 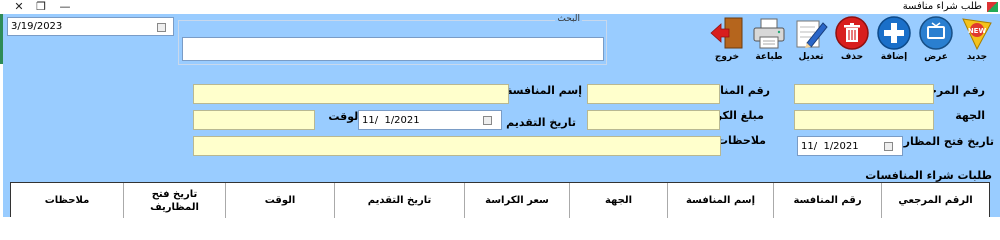 What do you see at coordinates (769, 33) in the screenshot?
I see `printer-icon` at bounding box center [769, 33].